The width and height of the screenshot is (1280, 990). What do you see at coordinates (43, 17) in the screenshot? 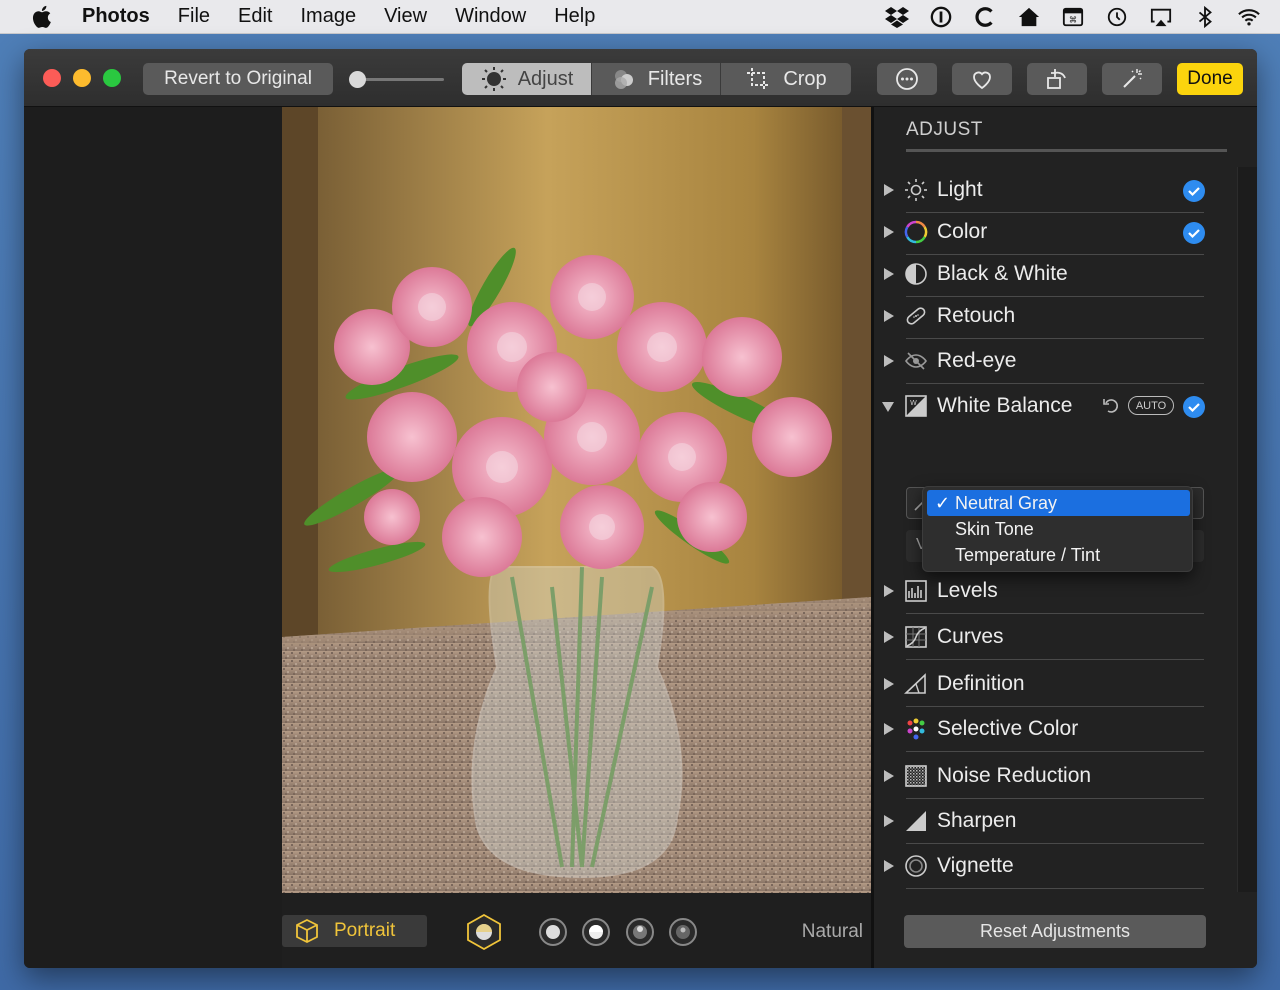
I see `apple-icon` at bounding box center [43, 17].